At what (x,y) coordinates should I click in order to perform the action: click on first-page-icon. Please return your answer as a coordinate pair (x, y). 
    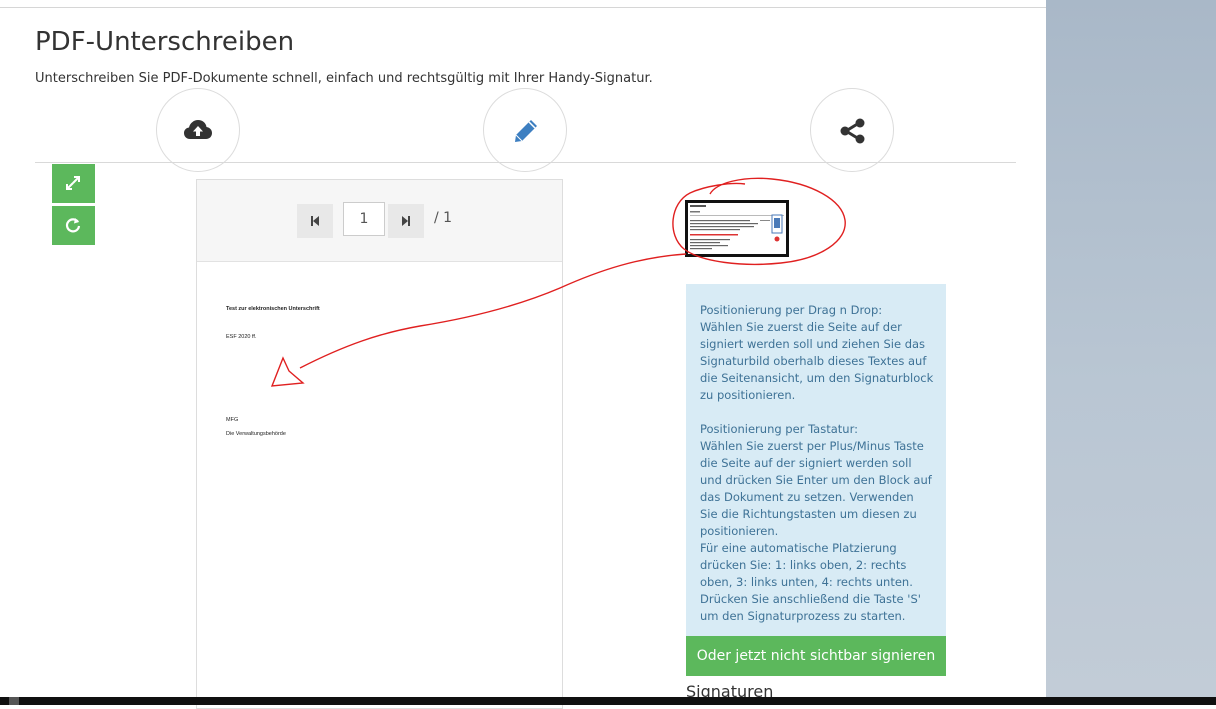
    Looking at the image, I should click on (315, 221).